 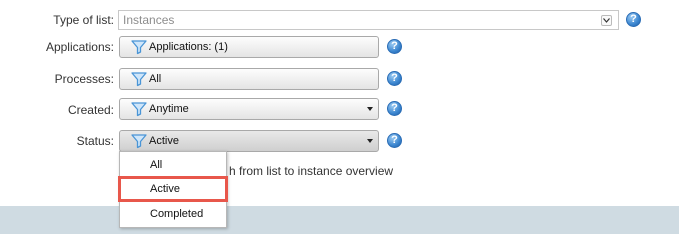 I want to click on created-label: Created:, so click(x=90, y=110).